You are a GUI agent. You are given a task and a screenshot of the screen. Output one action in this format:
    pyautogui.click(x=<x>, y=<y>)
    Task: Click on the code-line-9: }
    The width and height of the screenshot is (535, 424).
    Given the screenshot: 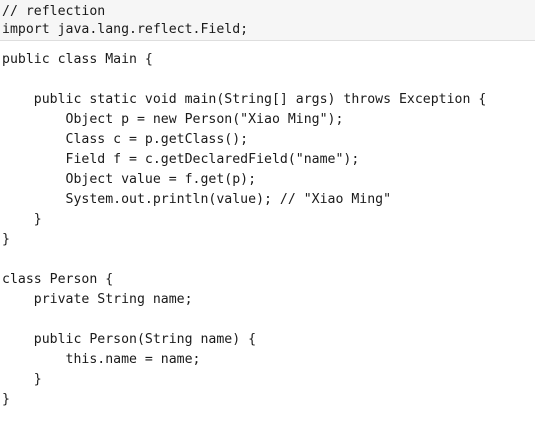 What is the action you would take?
    pyautogui.click(x=22, y=219)
    